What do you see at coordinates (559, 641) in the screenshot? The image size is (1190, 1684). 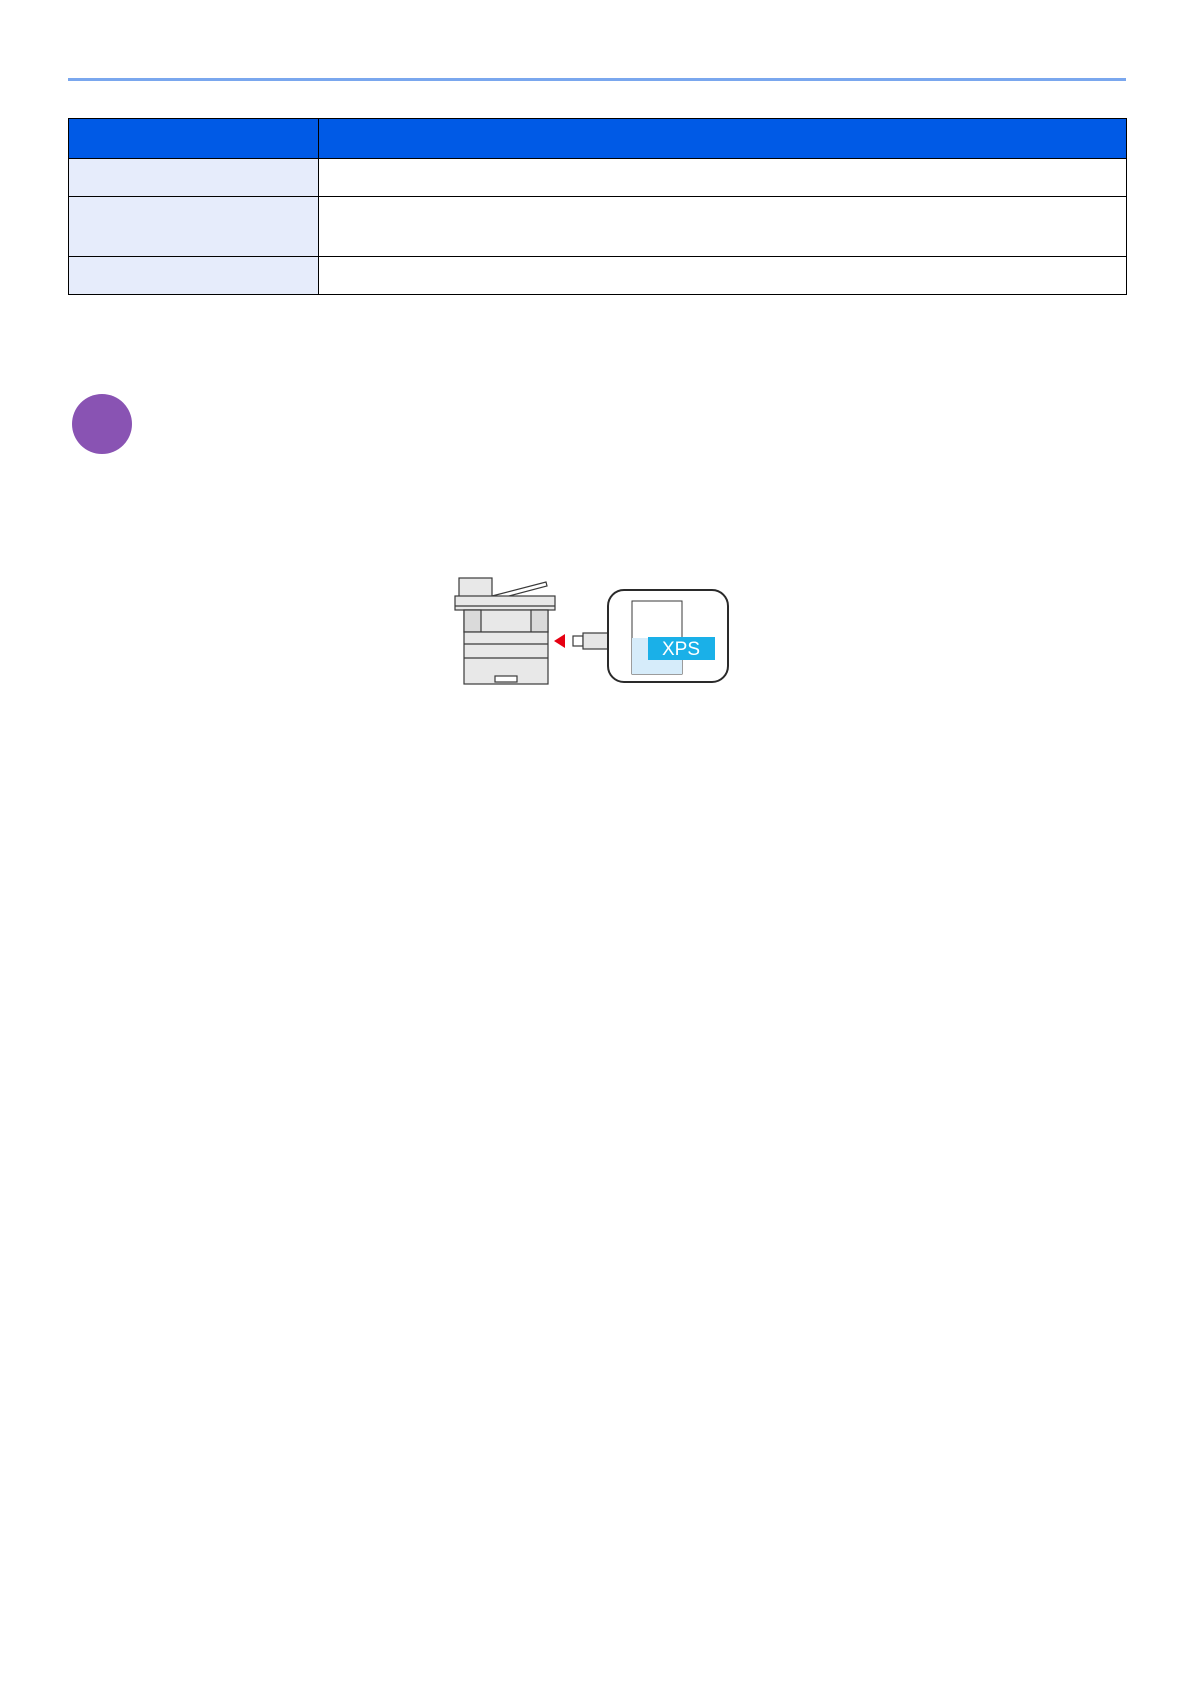 I see `insert-arrow-icon` at bounding box center [559, 641].